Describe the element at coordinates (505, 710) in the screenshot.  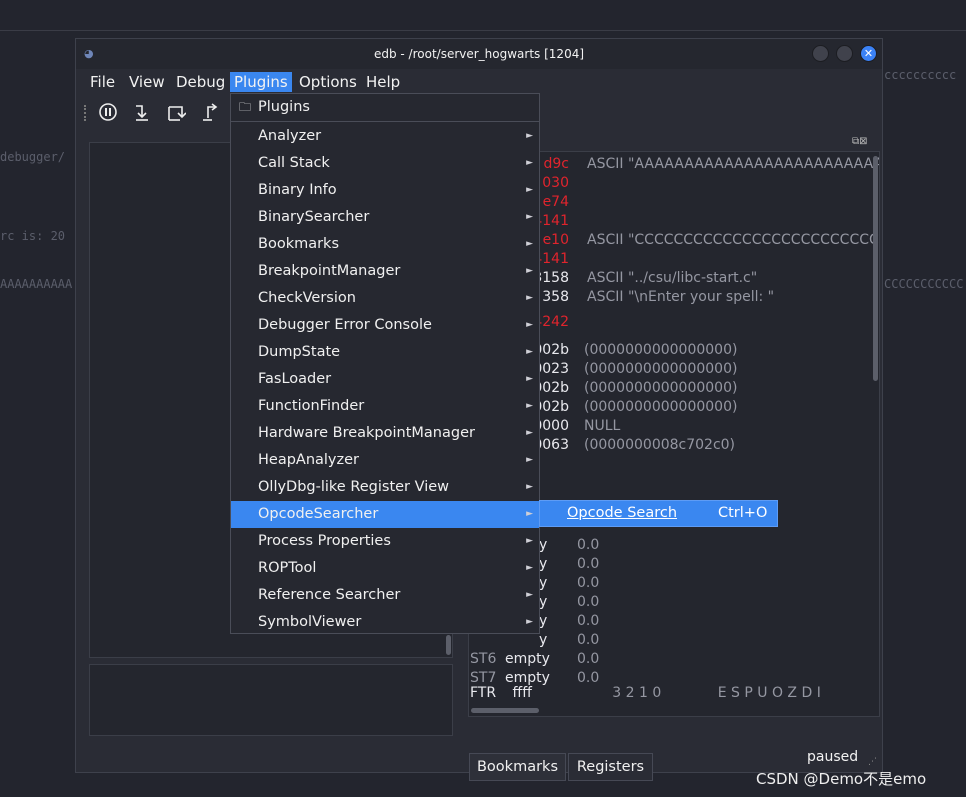
I see `registers-horizontal-scrollbar` at that location.